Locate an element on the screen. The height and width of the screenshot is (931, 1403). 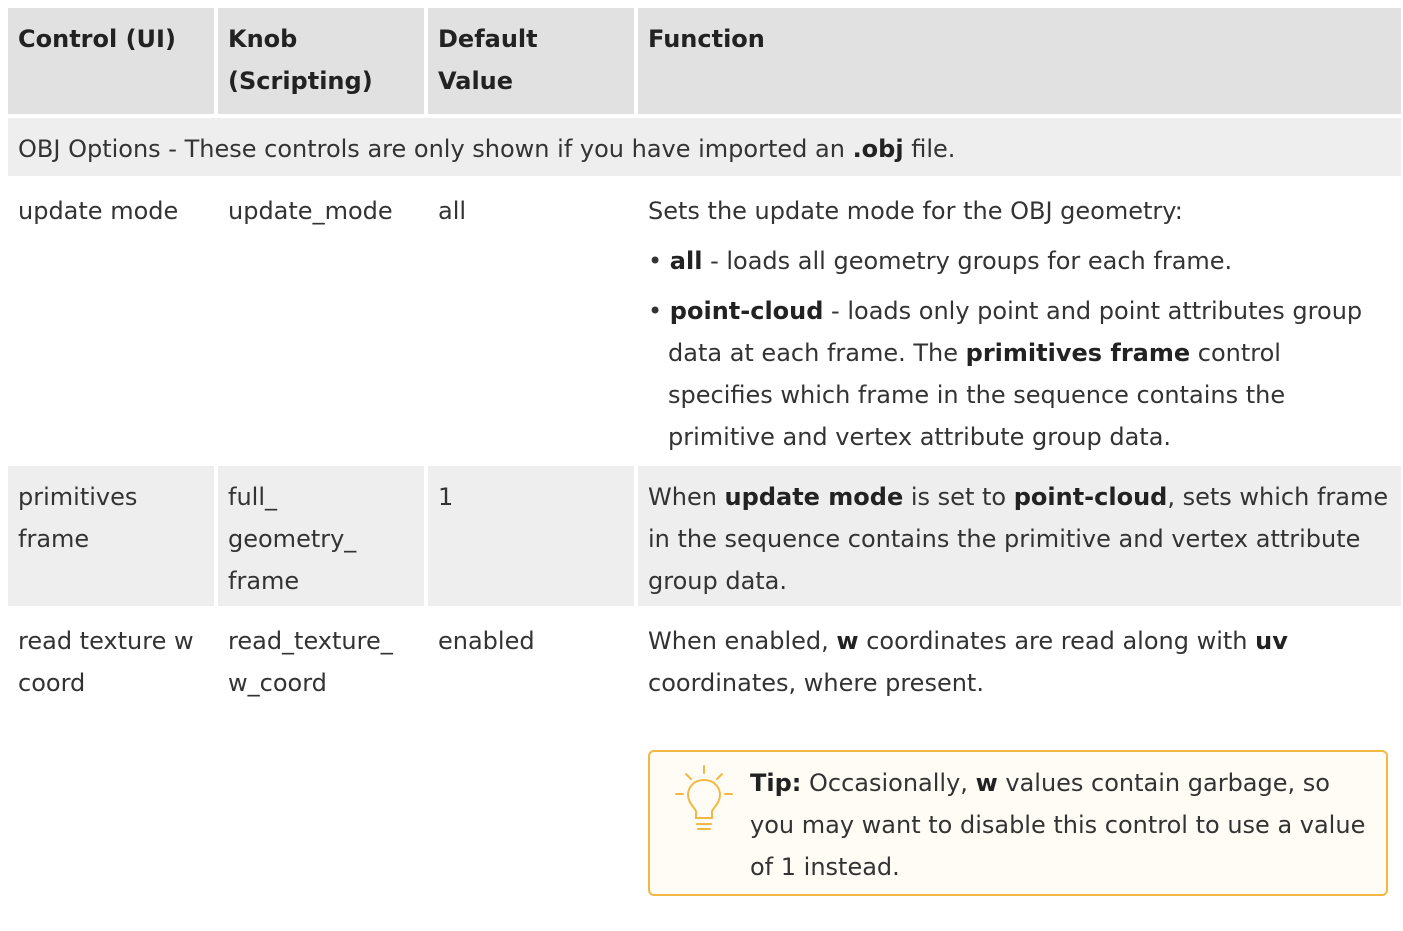
cell-knob: full_ geometry_ frame is located at coordinates (321, 536).